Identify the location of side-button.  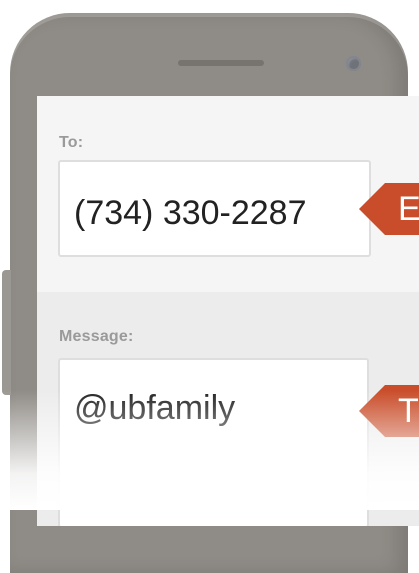
(6, 332).